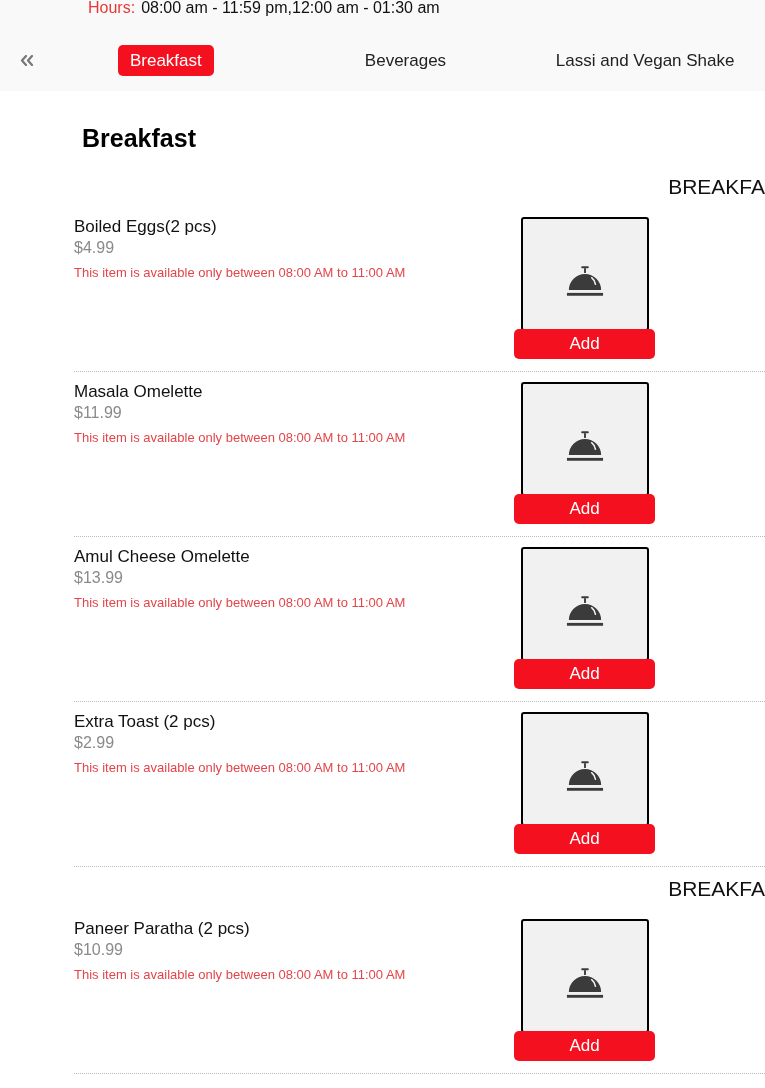 This screenshot has width=765, height=1088. I want to click on category-tab: Breakfast, so click(165, 60).